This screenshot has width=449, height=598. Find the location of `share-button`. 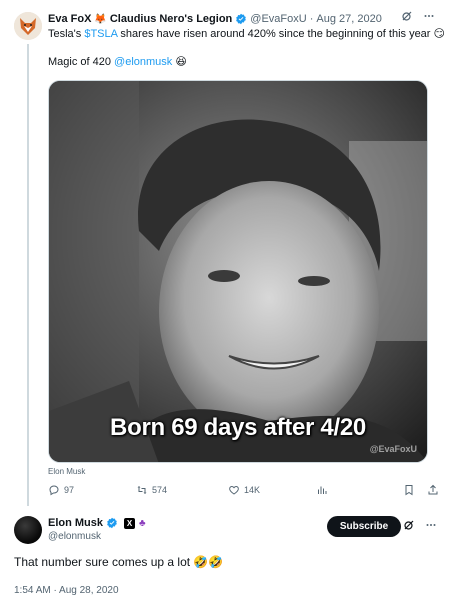

share-button is located at coordinates (433, 490).